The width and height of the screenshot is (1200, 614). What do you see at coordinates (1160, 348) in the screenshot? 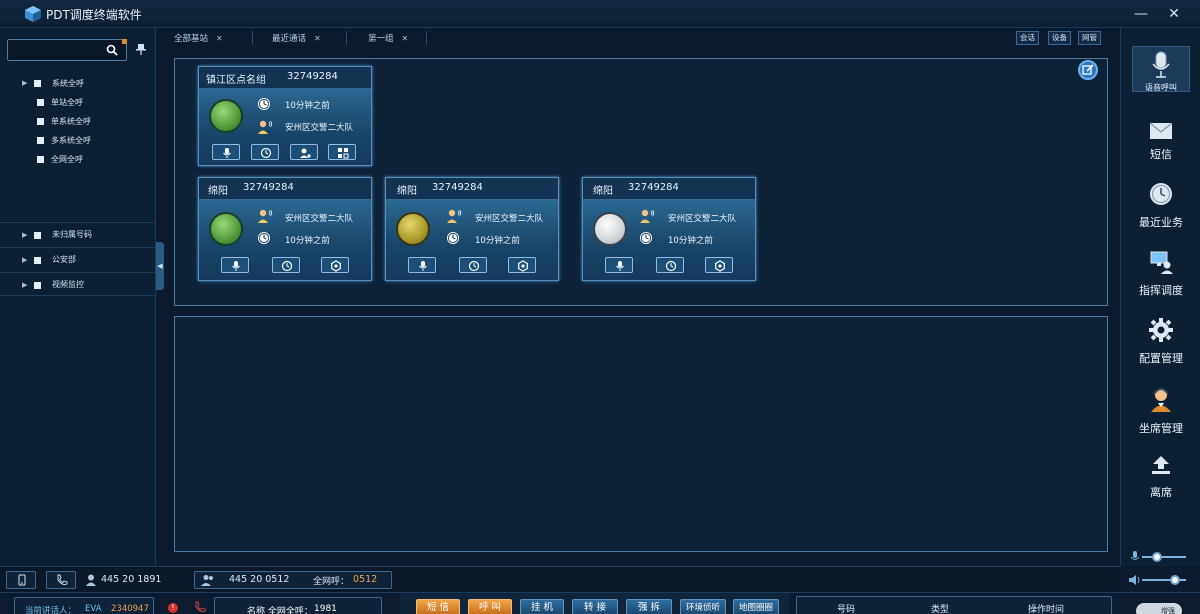
I see `config-nav: 配置管理` at bounding box center [1160, 348].